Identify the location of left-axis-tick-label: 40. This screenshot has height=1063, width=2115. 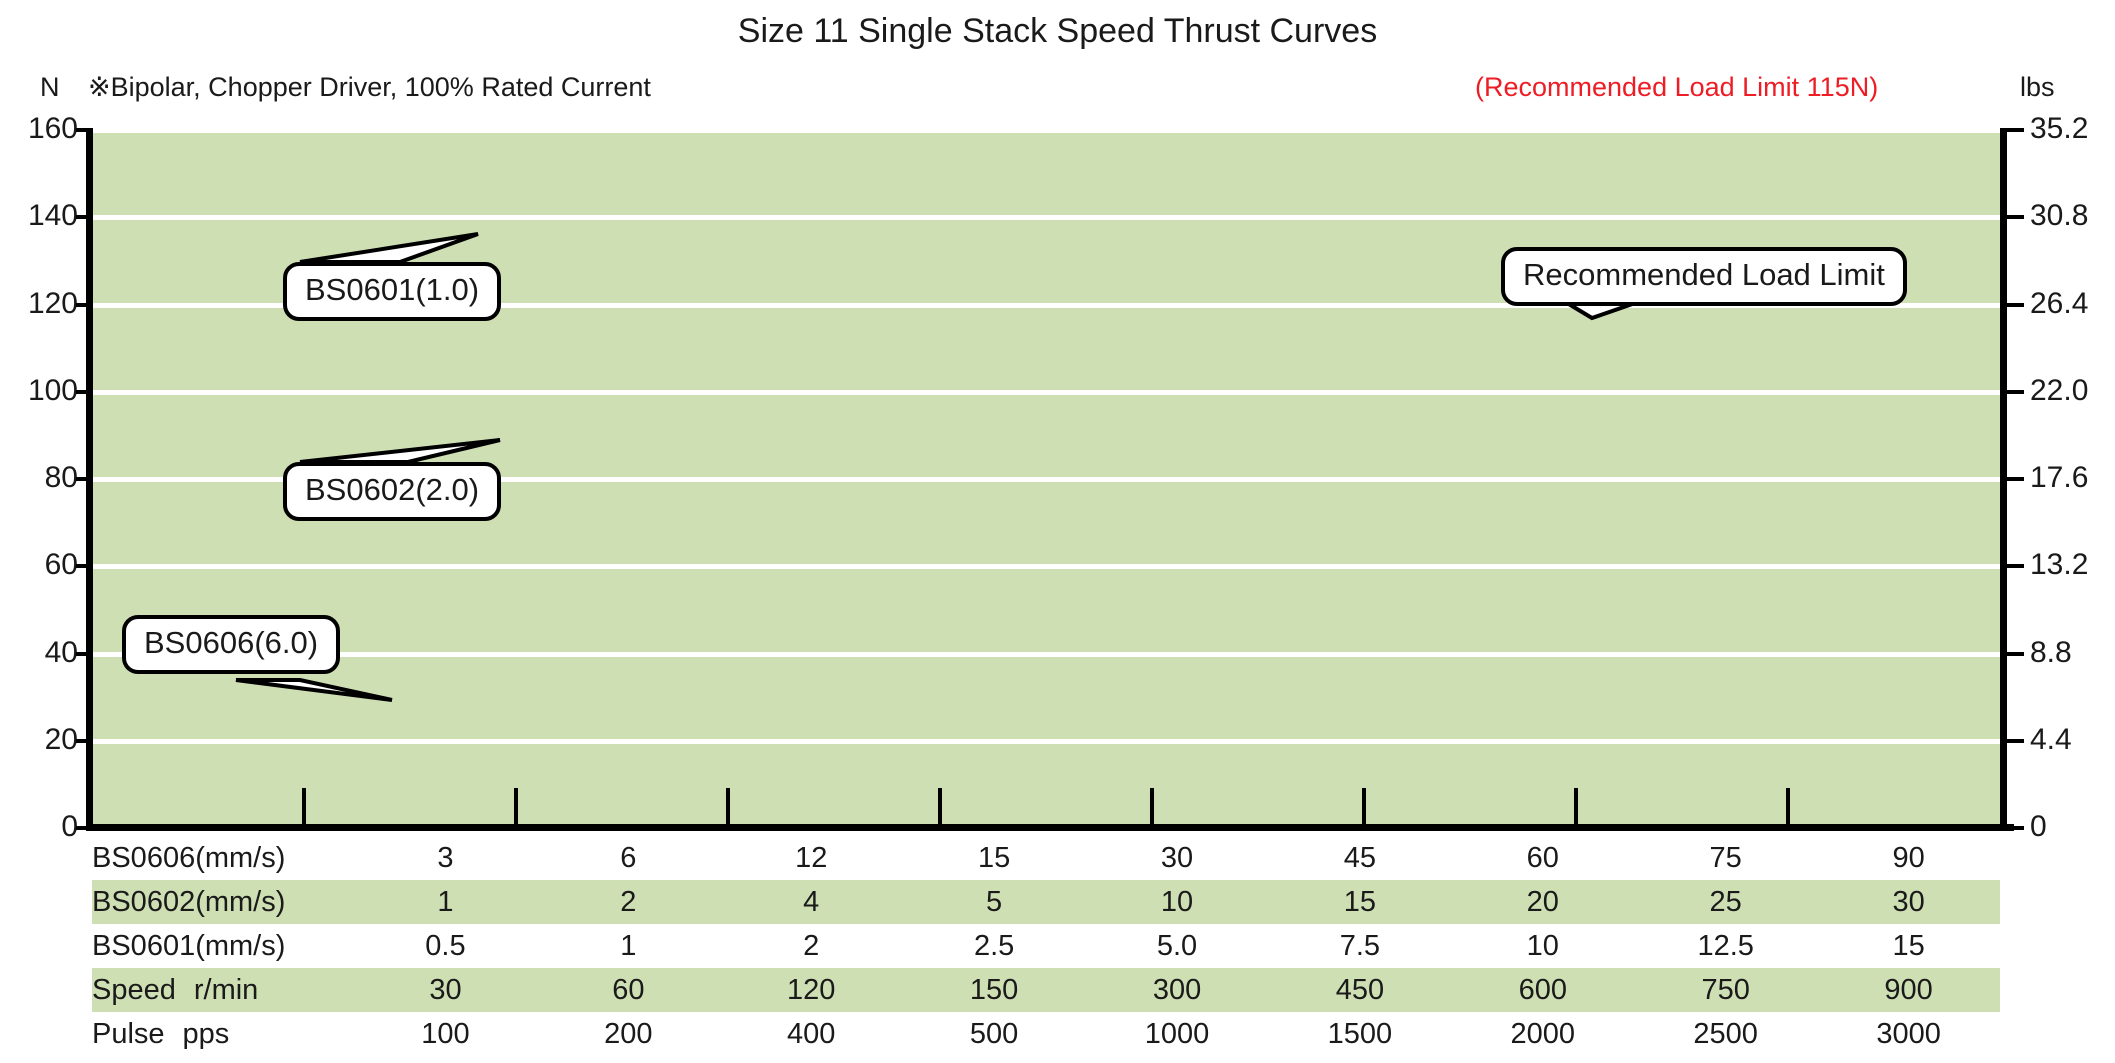
(61, 652).